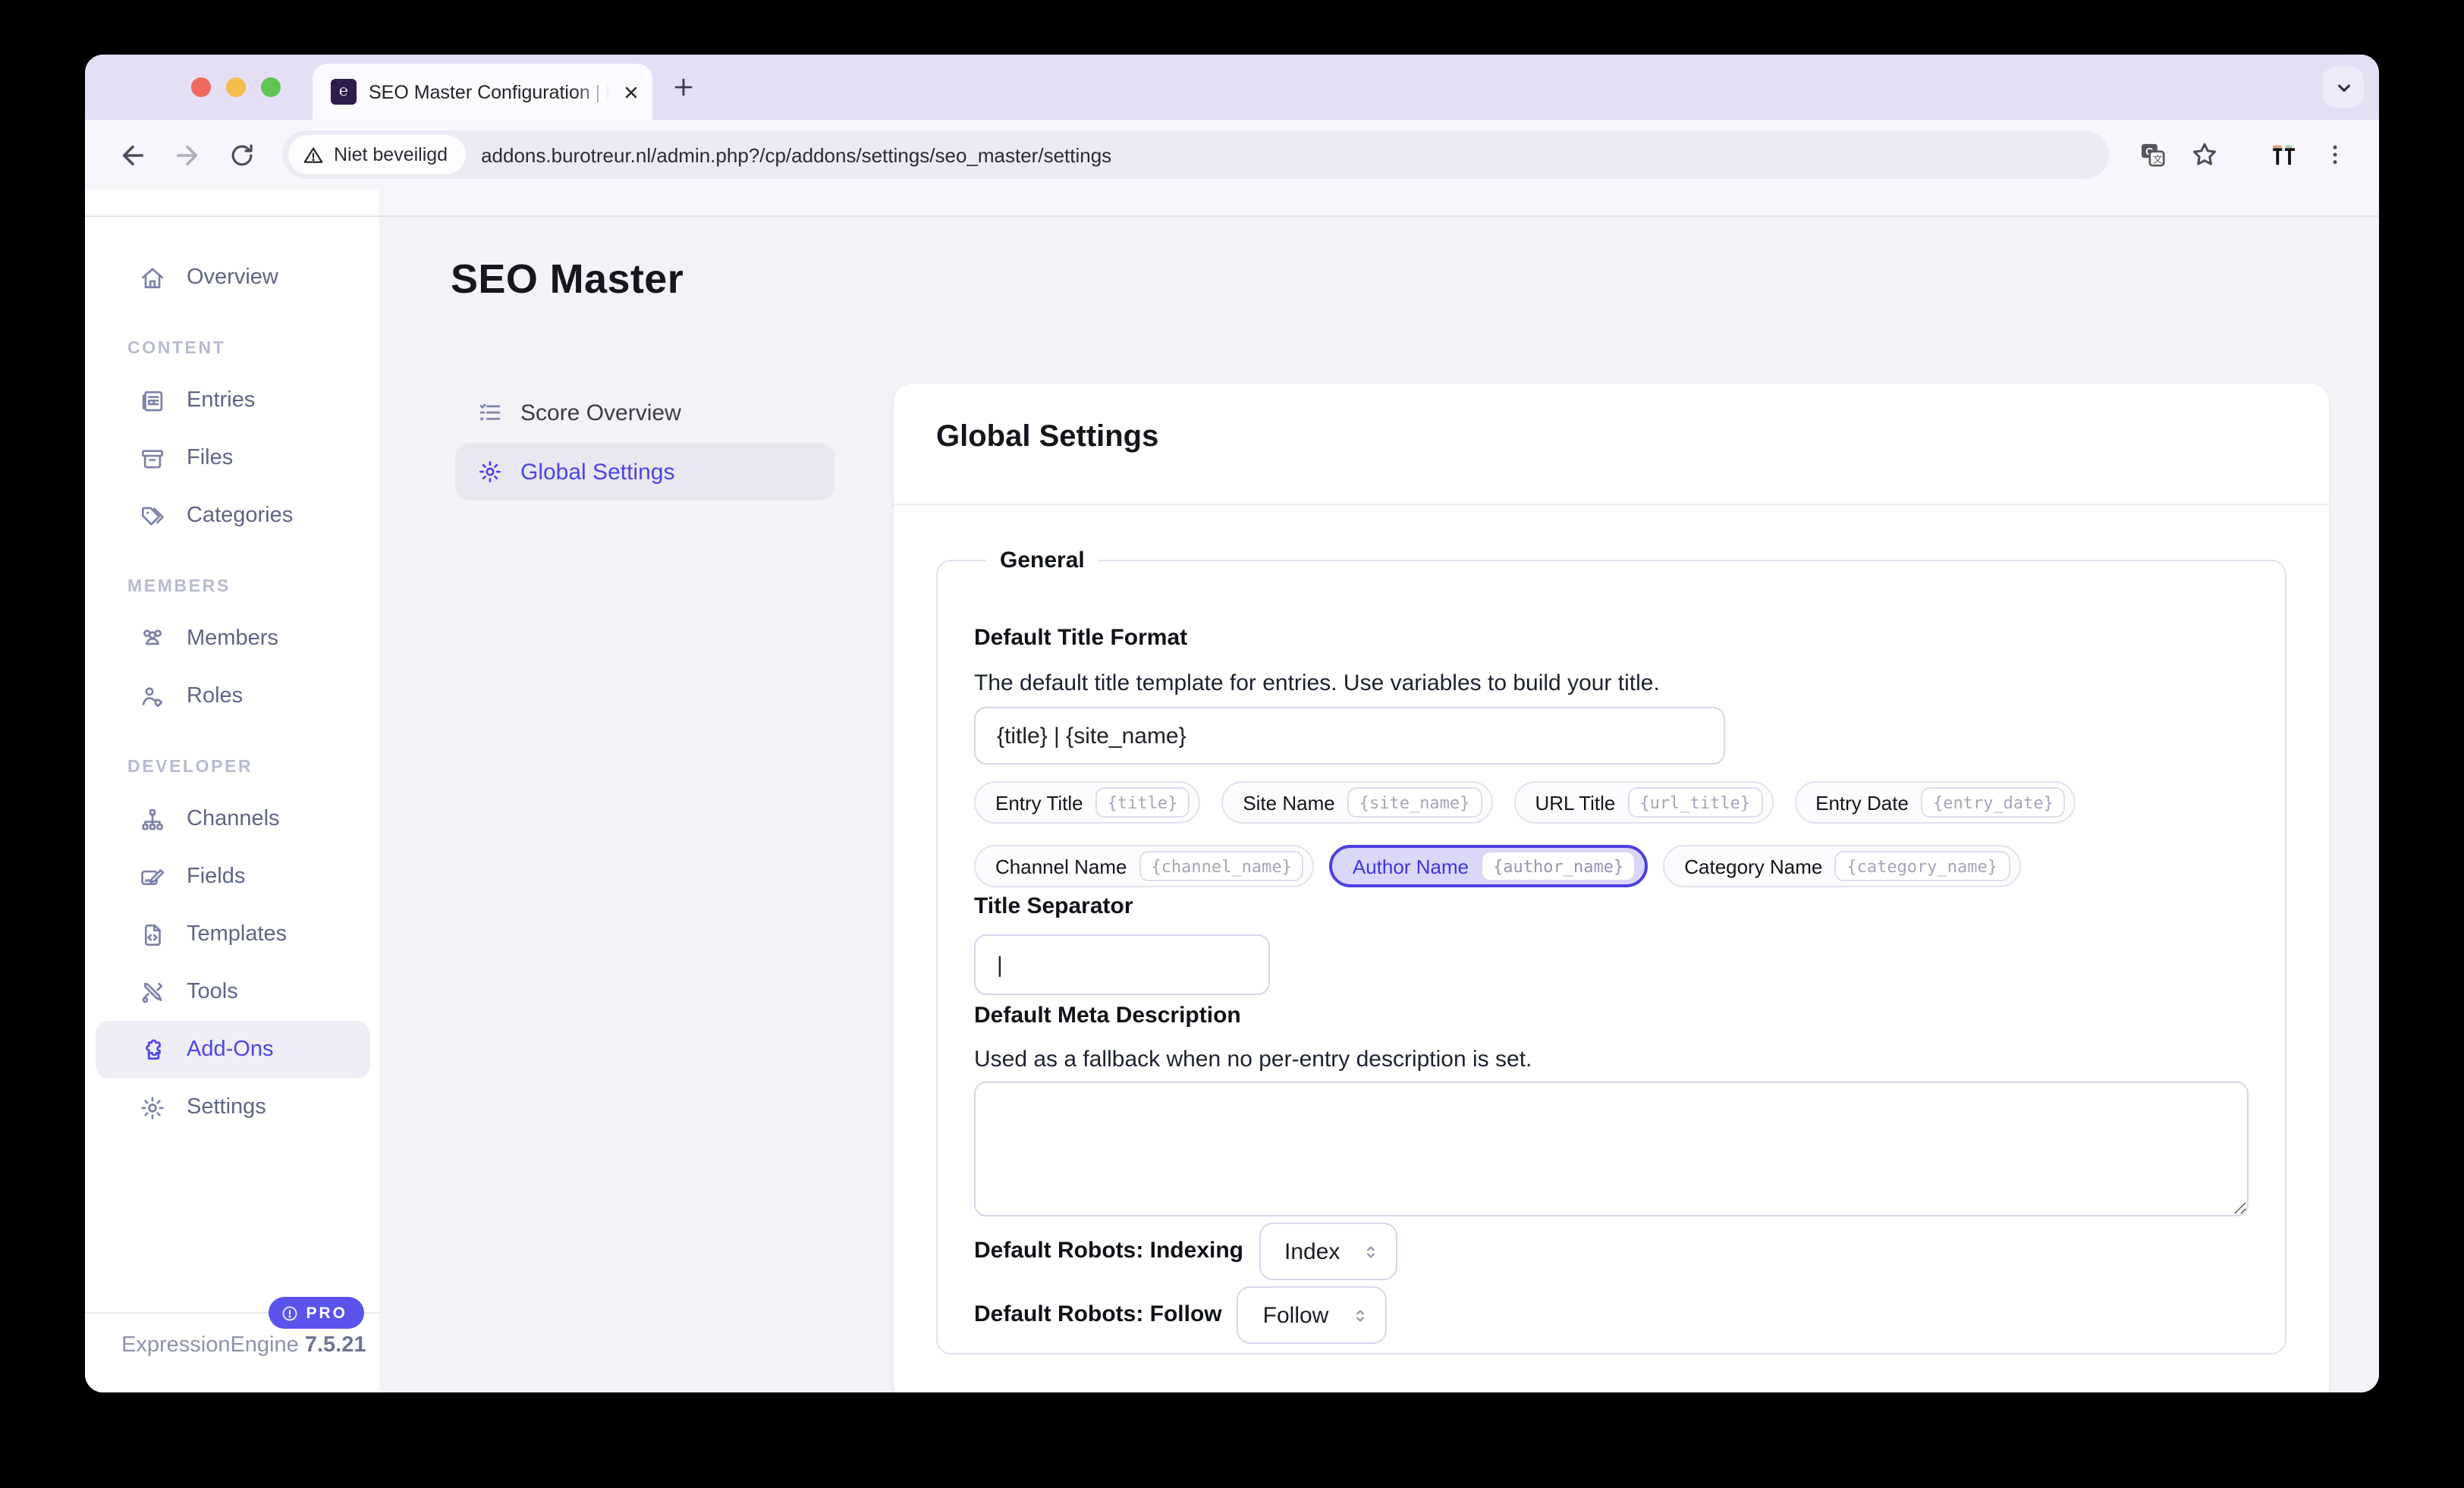 Image resolution: width=2464 pixels, height=1488 pixels. What do you see at coordinates (316, 1313) in the screenshot?
I see `pro-badge: PRO` at bounding box center [316, 1313].